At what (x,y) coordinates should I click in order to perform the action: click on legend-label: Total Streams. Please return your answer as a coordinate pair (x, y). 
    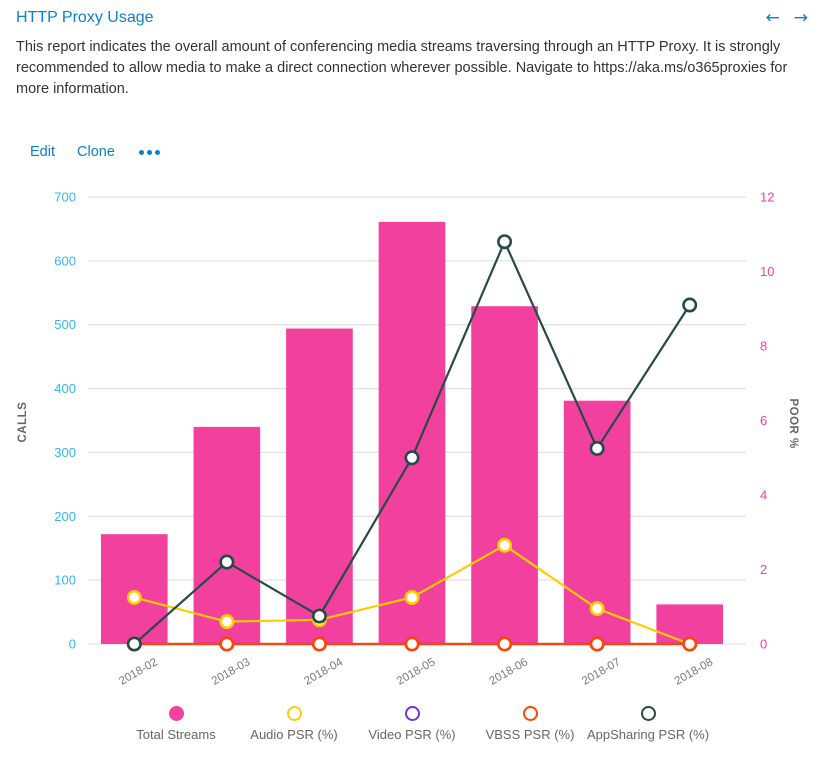
    Looking at the image, I should click on (176, 734).